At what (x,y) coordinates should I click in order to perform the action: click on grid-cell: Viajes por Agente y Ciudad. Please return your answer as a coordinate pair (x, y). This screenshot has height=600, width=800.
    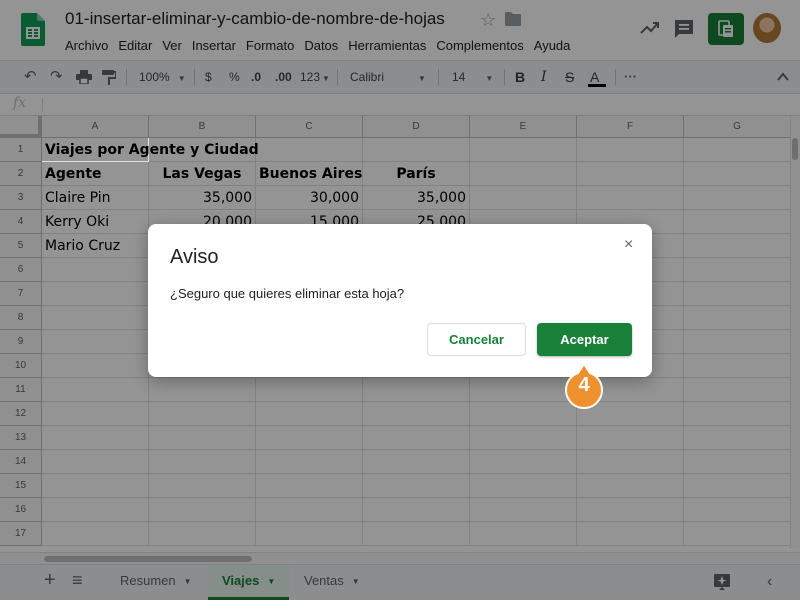
    Looking at the image, I should click on (150, 150).